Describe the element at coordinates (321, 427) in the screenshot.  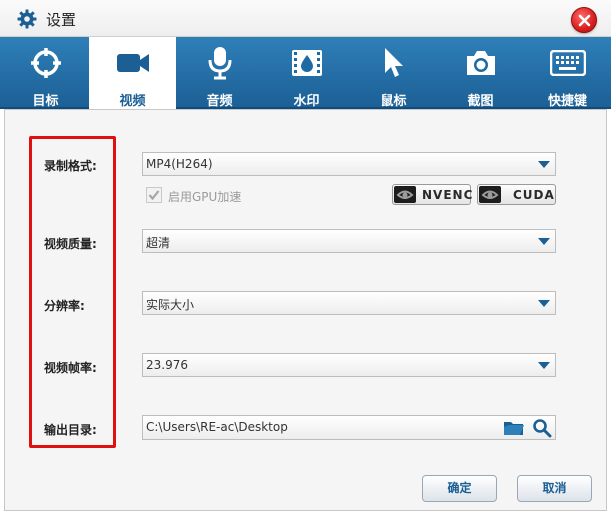
I see `output-dir-input` at that location.